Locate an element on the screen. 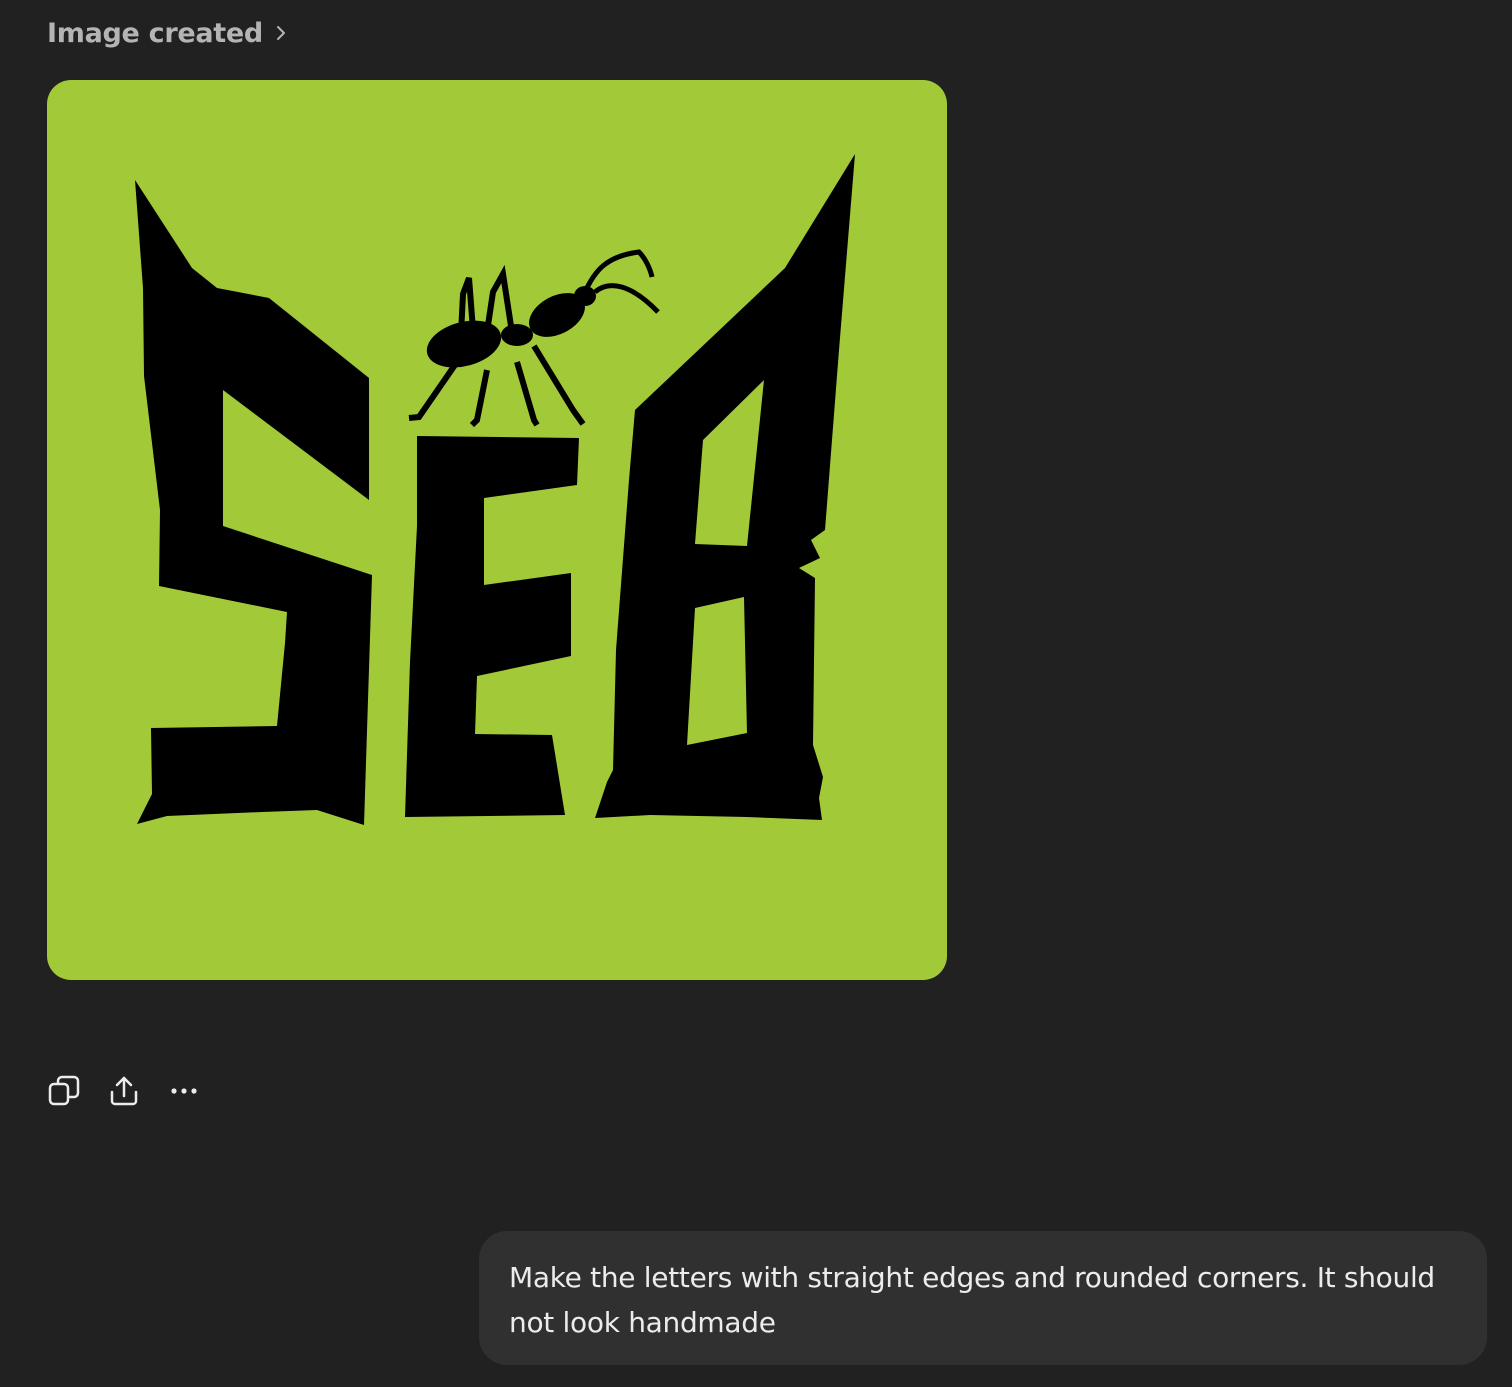 This screenshot has height=1387, width=1512. more-dots-icon is located at coordinates (184, 1093).